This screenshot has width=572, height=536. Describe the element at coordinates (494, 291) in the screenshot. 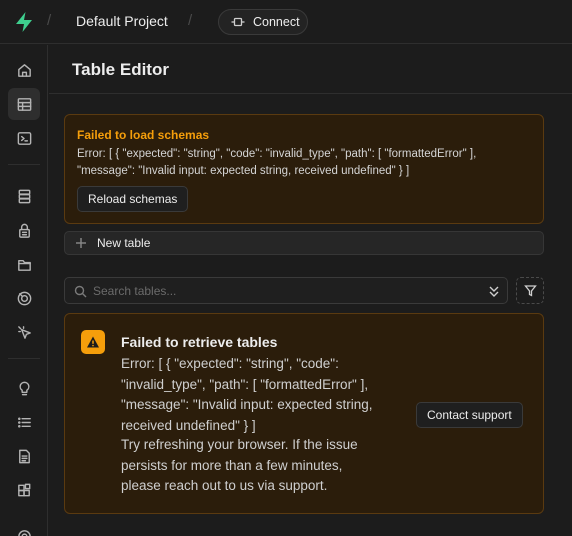

I see `chevrons-down-icon` at that location.